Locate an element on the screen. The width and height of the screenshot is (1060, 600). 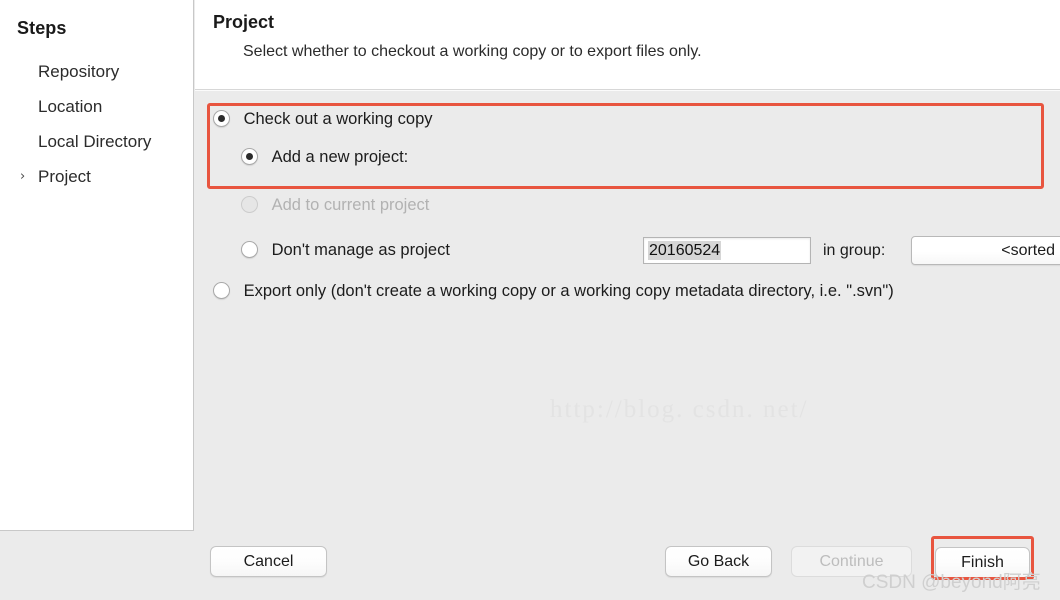
chevron-right-icon: › is located at coordinates (23, 176).